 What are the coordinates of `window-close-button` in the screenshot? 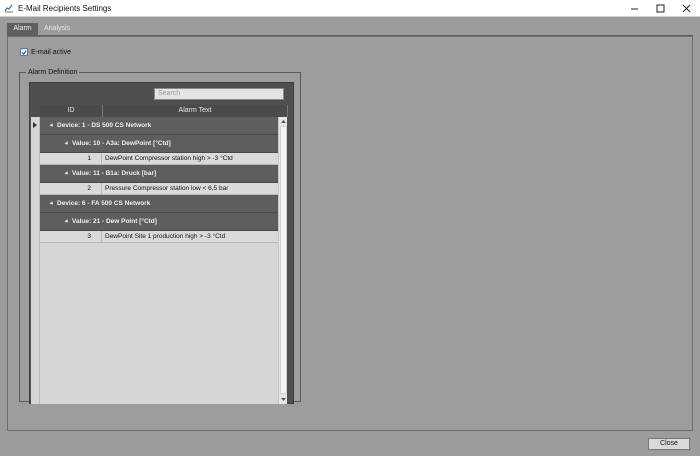 It's located at (686, 8).